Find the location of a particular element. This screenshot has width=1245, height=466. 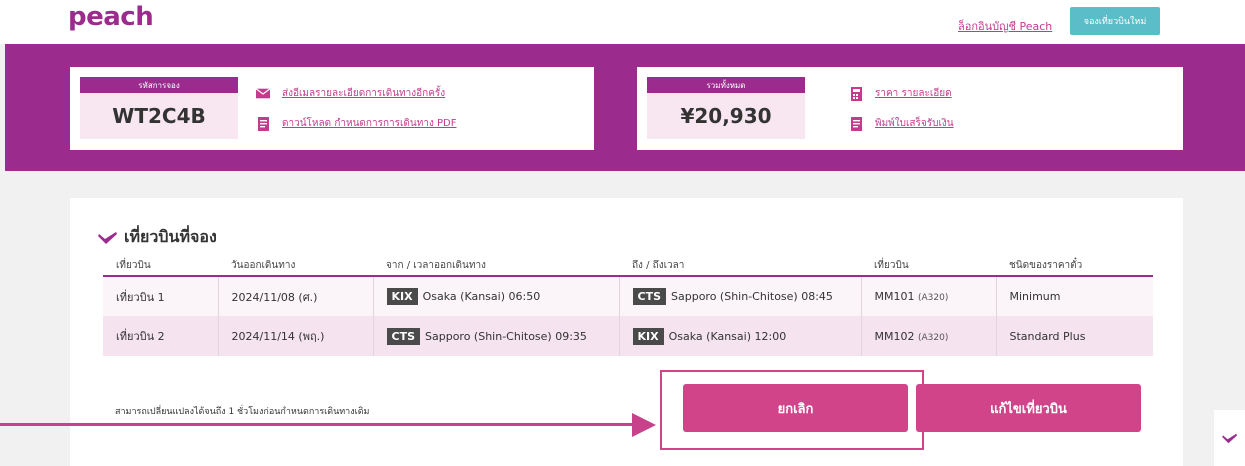

modify-flight-button: แก้ไขเที่ยวบิน is located at coordinates (1028, 408).